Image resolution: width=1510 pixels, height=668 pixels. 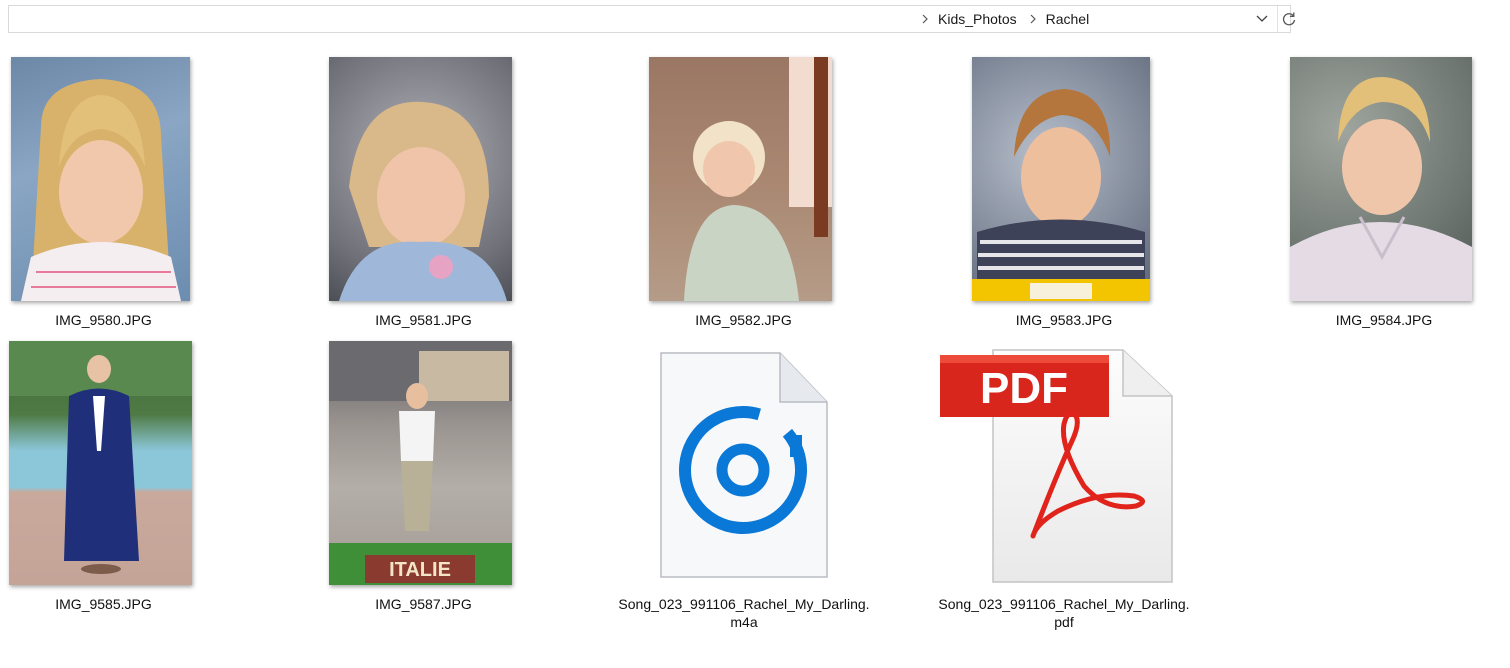 What do you see at coordinates (744, 465) in the screenshot?
I see `groove-music-icon` at bounding box center [744, 465].